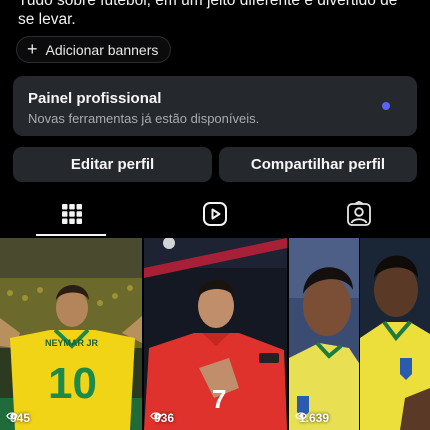  I want to click on reels-icon, so click(214, 214).